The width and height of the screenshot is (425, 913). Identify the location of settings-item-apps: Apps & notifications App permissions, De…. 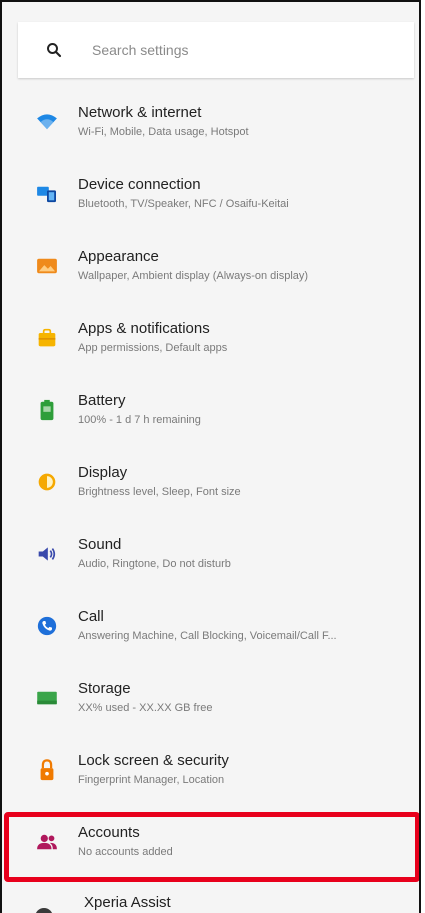
(210, 338).